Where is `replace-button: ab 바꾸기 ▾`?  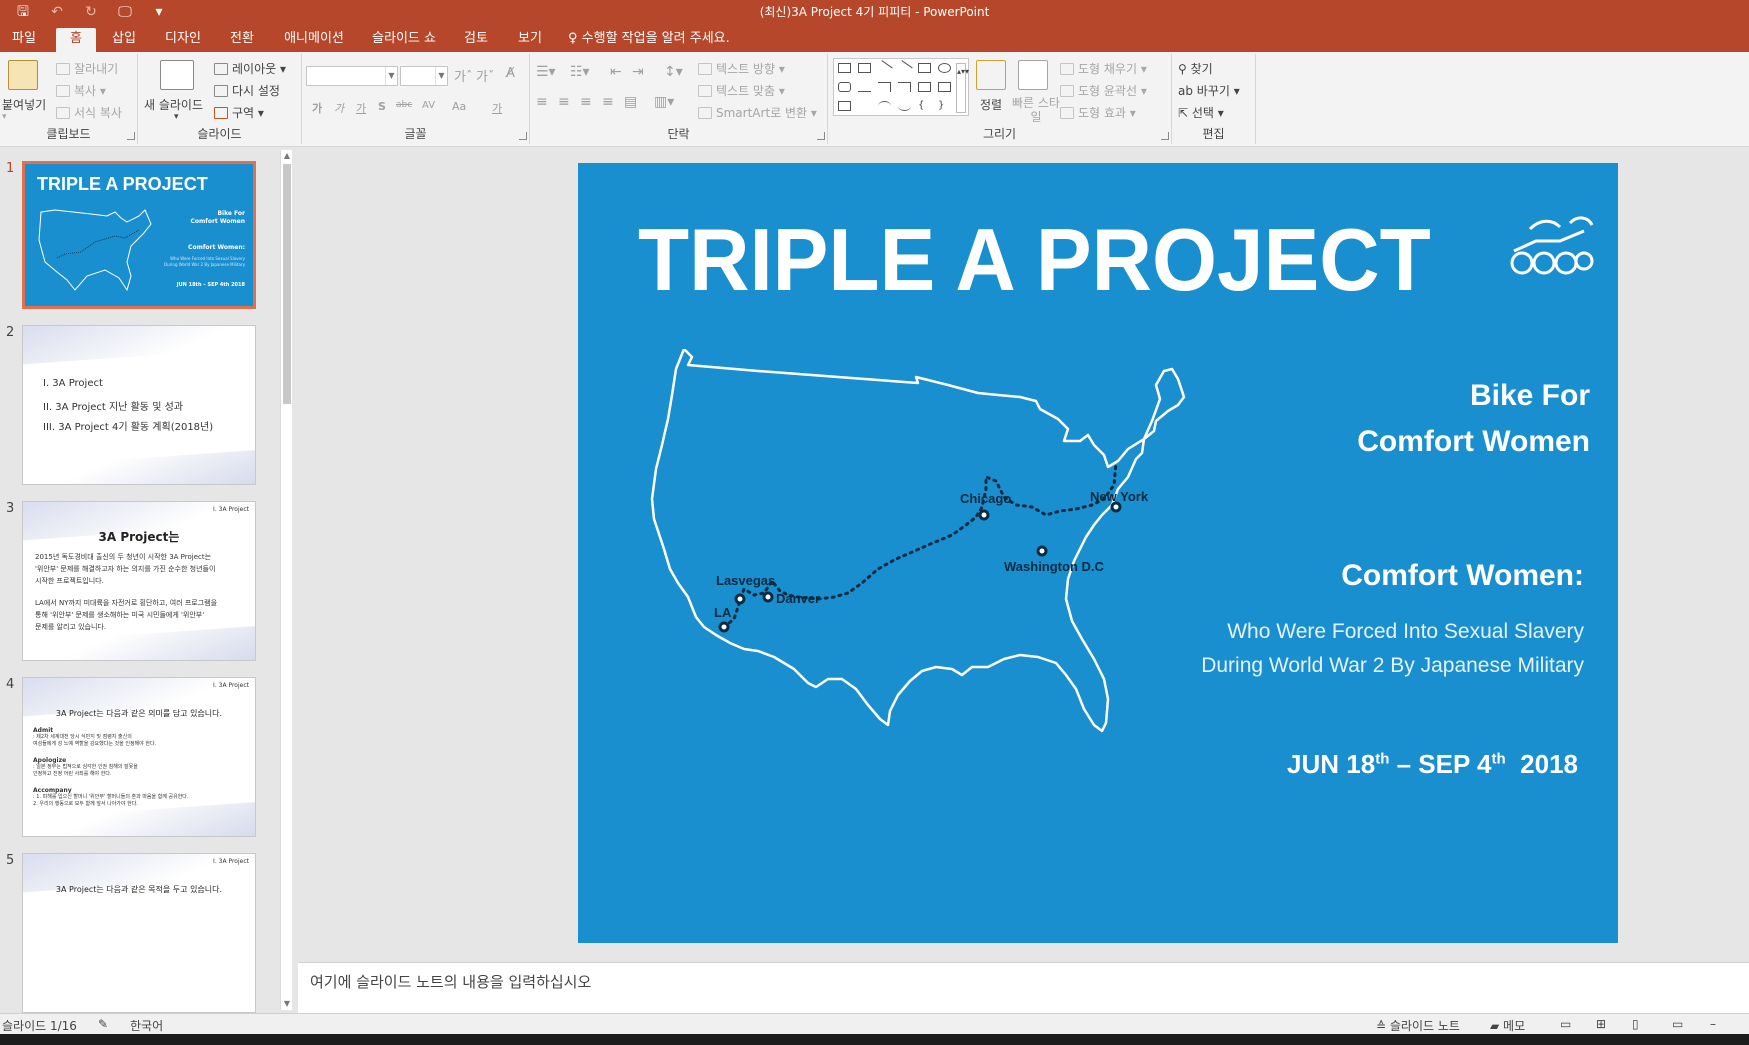 replace-button: ab 바꾸기 ▾ is located at coordinates (1209, 90).